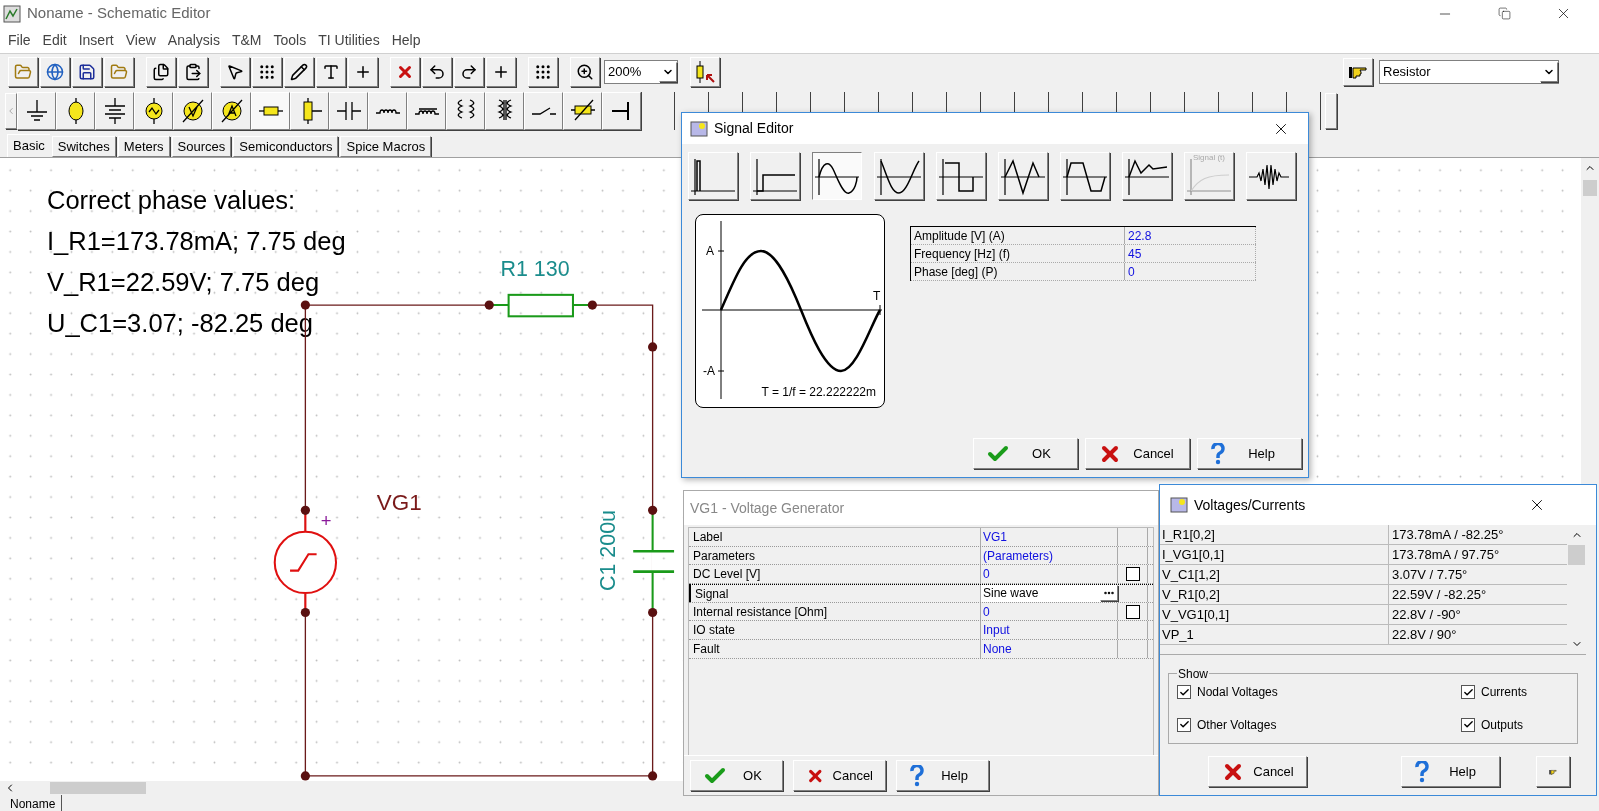  Describe the element at coordinates (709, 371) in the screenshot. I see `axis-label: -A` at that location.